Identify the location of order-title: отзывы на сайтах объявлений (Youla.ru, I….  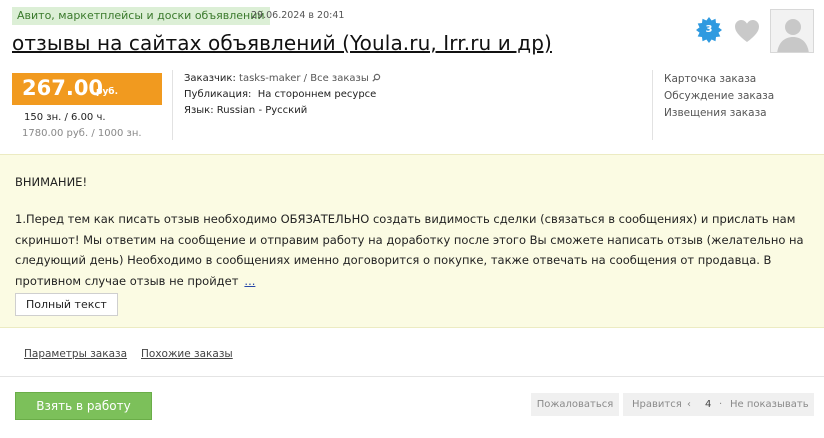
(282, 43).